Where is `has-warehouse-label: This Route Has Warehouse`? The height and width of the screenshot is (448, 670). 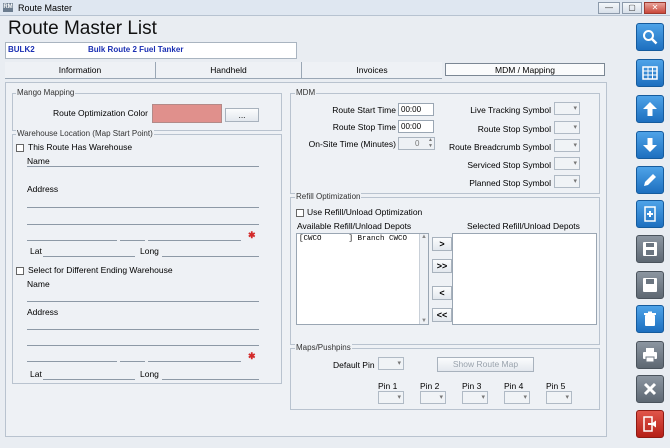
has-warehouse-label: This Route Has Warehouse is located at coordinates (80, 147).